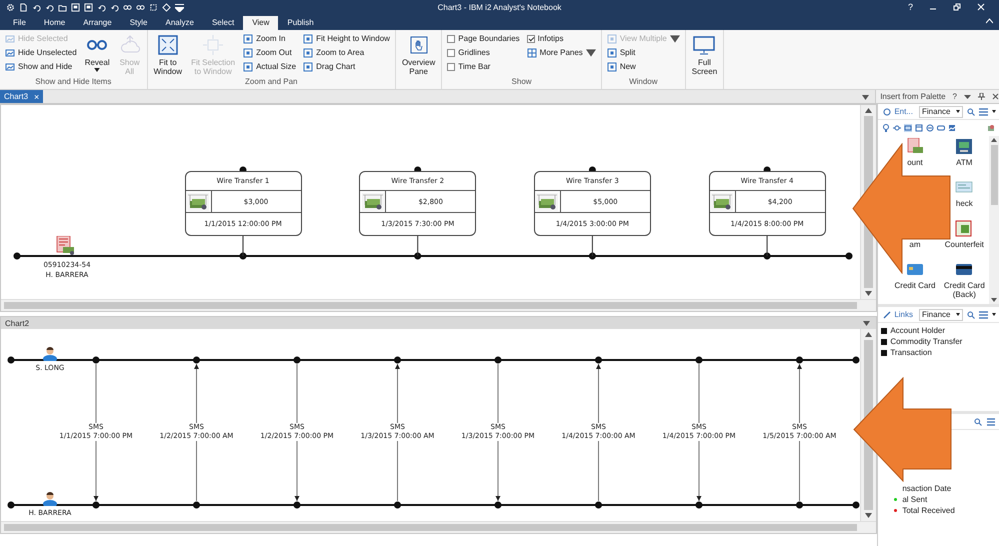 This screenshot has width=999, height=546. What do you see at coordinates (964, 280) in the screenshot?
I see `palette-item: Credit Card (Back)` at bounding box center [964, 280].